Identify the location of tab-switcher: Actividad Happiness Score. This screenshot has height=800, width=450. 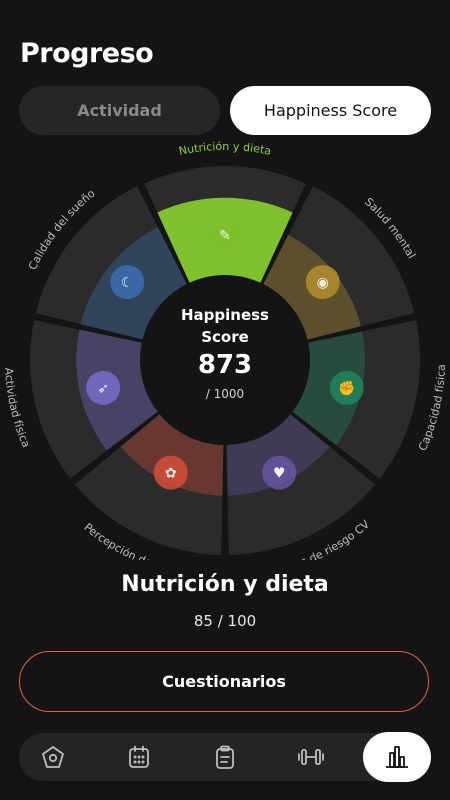
(225, 110).